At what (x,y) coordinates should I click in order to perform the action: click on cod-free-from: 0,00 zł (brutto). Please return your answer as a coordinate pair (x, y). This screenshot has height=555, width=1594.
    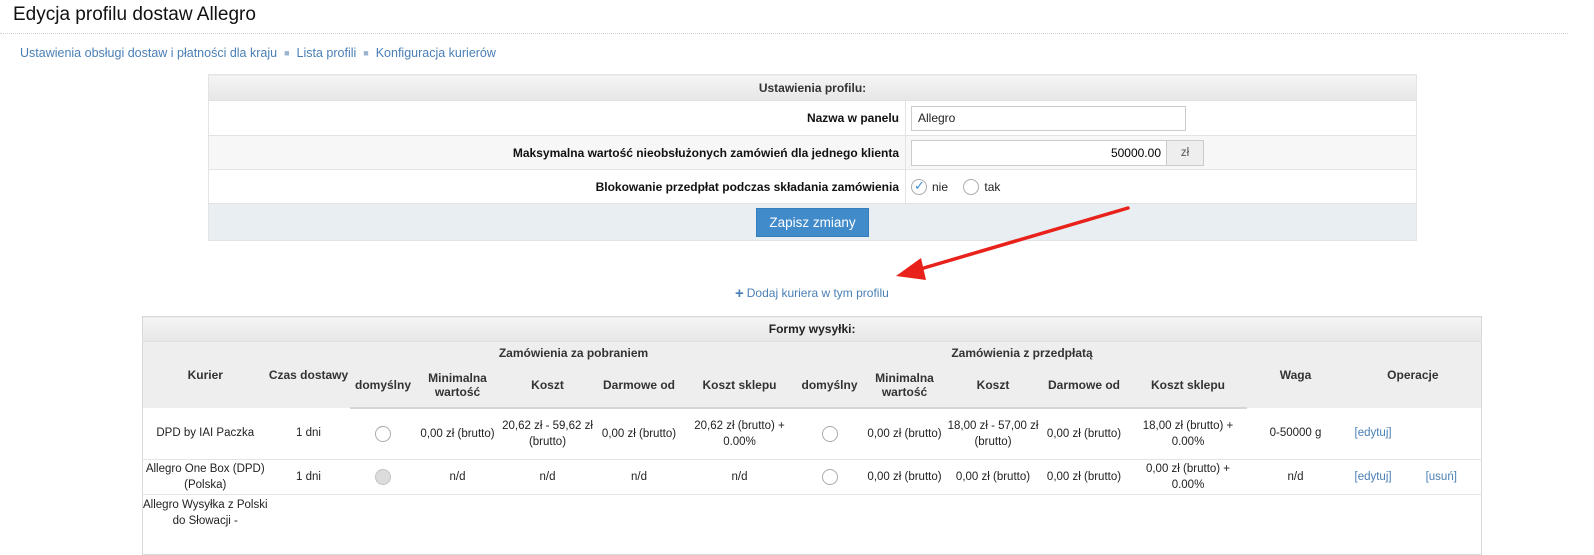
    Looking at the image, I should click on (639, 433).